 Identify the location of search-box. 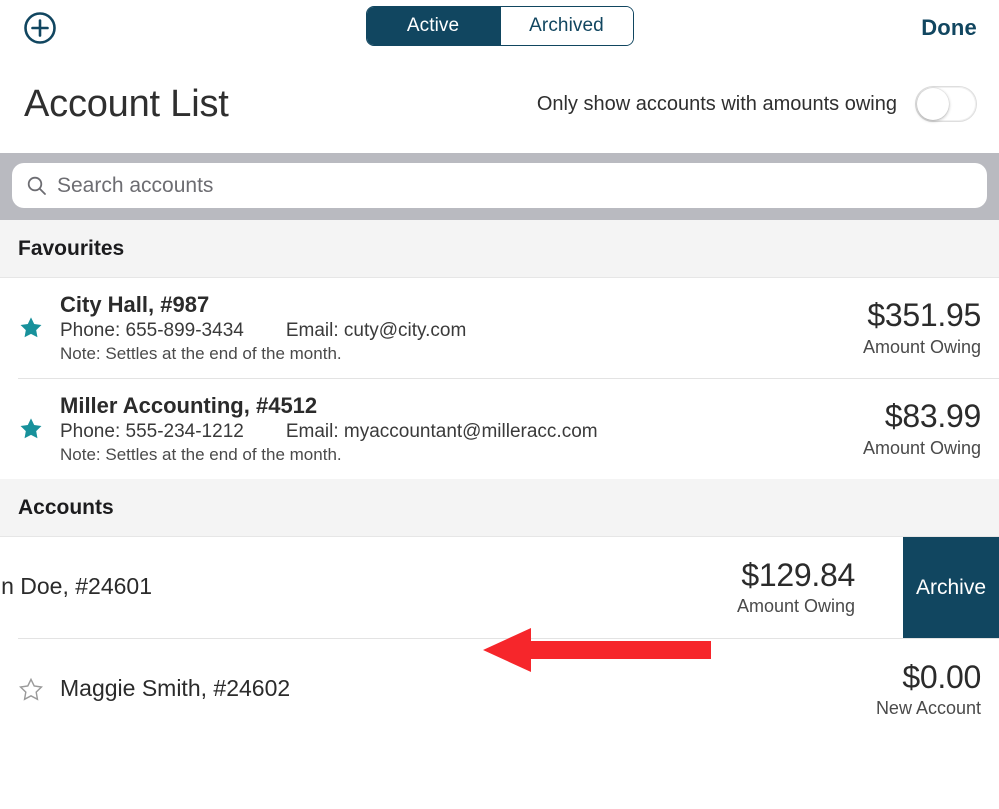
(499, 185).